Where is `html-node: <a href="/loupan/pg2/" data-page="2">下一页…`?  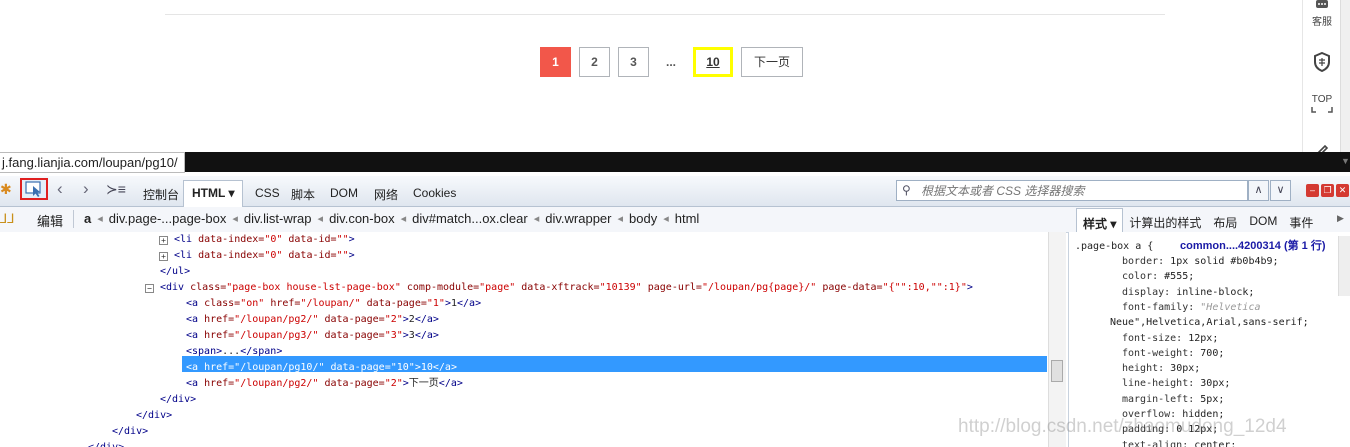 html-node: <a href="/loupan/pg2/" data-page="2">下一页… is located at coordinates (324, 384).